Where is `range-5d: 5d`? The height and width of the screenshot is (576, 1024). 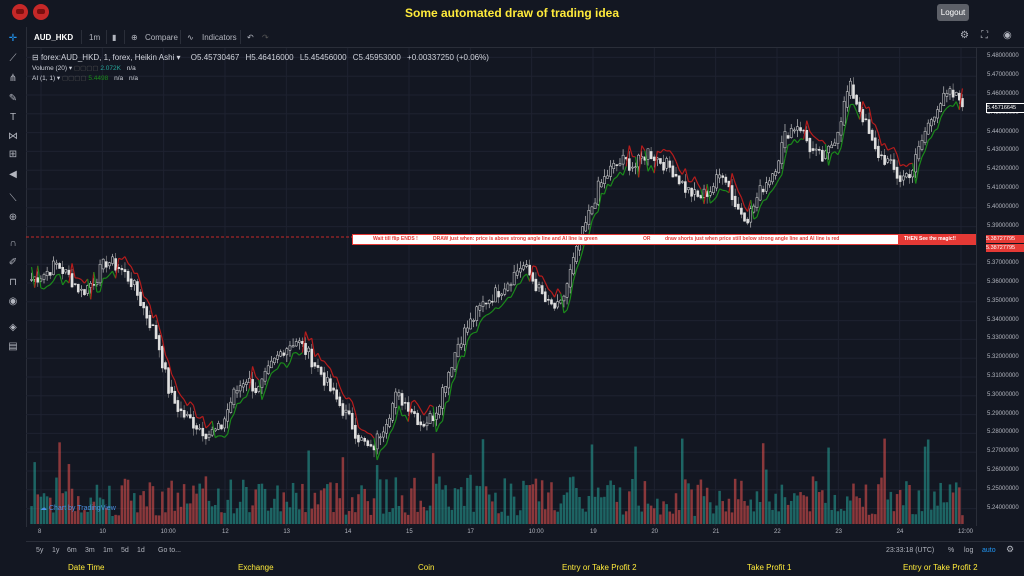 range-5d: 5d is located at coordinates (125, 550).